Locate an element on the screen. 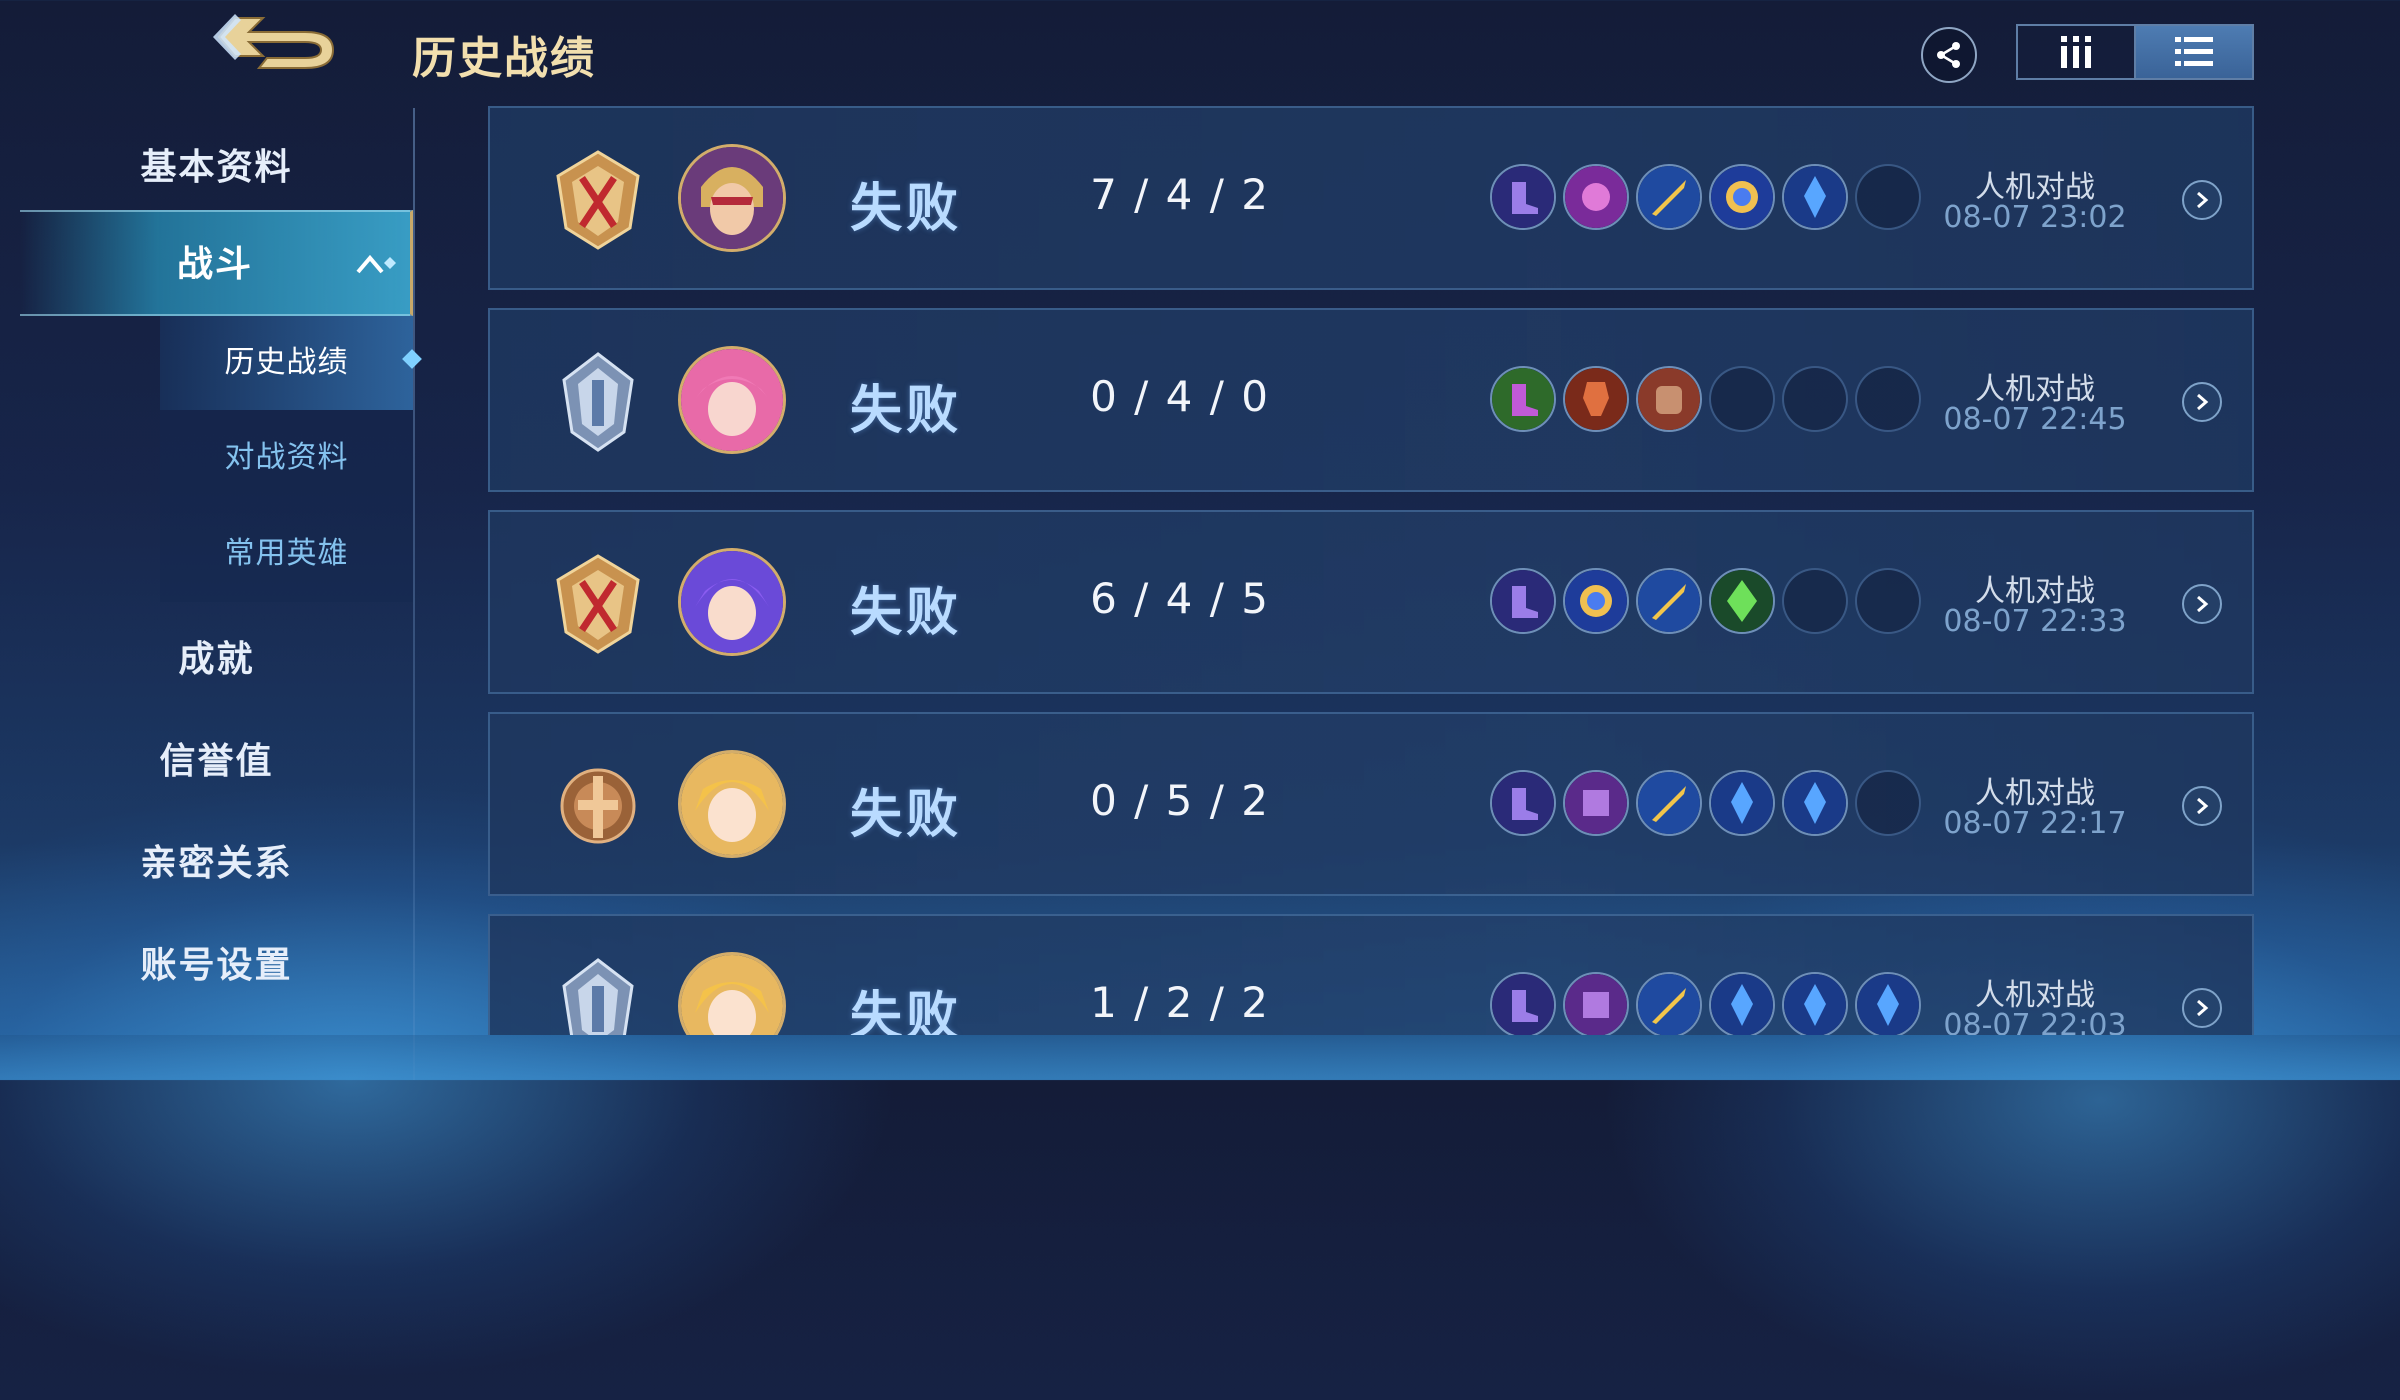  match-time: 08-07 22:45 is located at coordinates (2035, 419).